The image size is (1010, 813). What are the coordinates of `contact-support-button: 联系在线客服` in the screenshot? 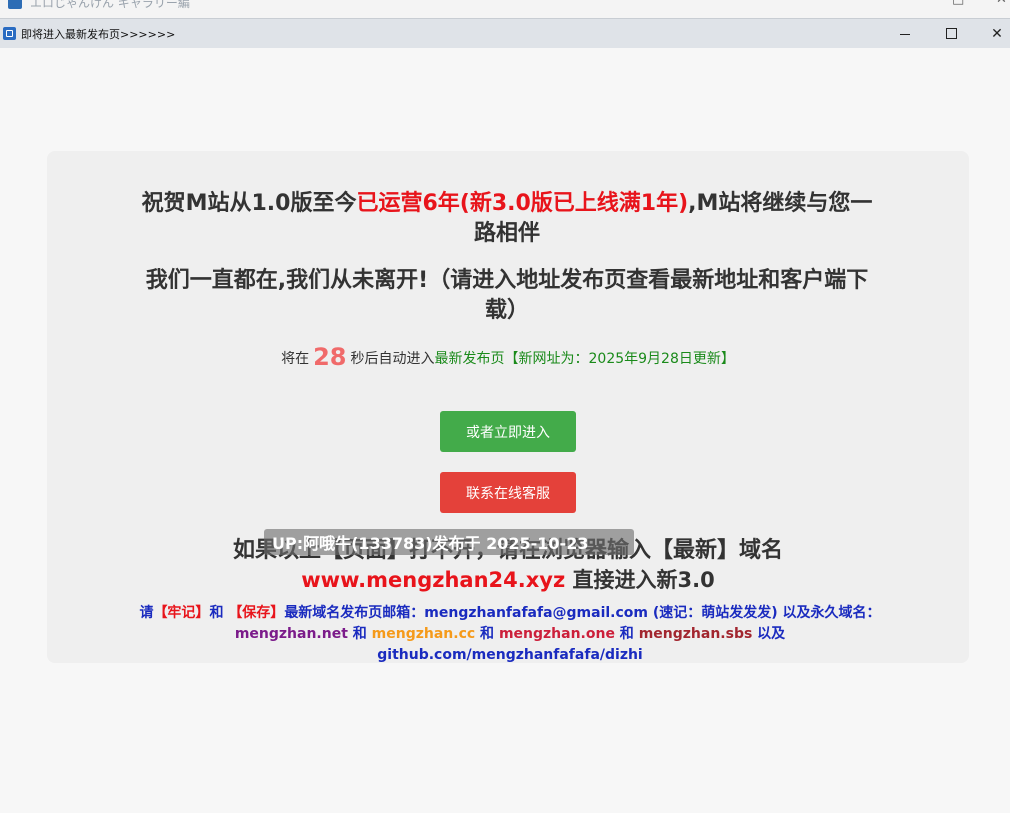 It's located at (508, 492).